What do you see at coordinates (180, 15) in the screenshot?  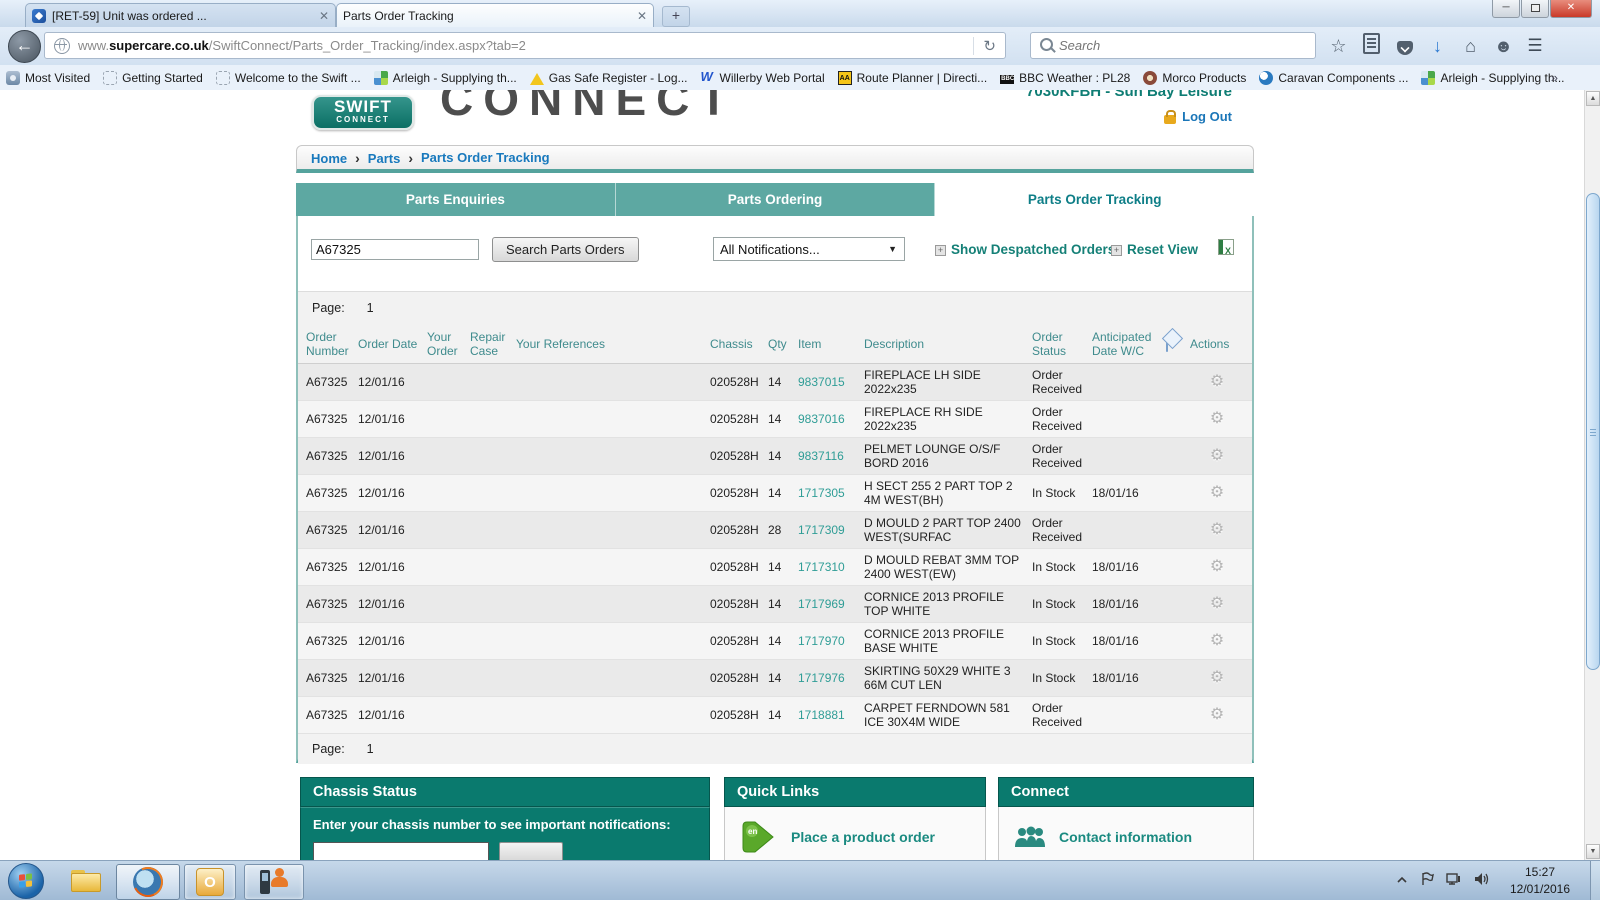 I see `browser-tab-inactive: [RET-59] Unit was ordered ... ✕` at bounding box center [180, 15].